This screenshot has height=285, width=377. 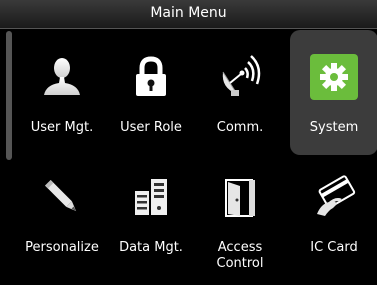 I want to click on page-title: Main Menu, so click(x=188, y=13).